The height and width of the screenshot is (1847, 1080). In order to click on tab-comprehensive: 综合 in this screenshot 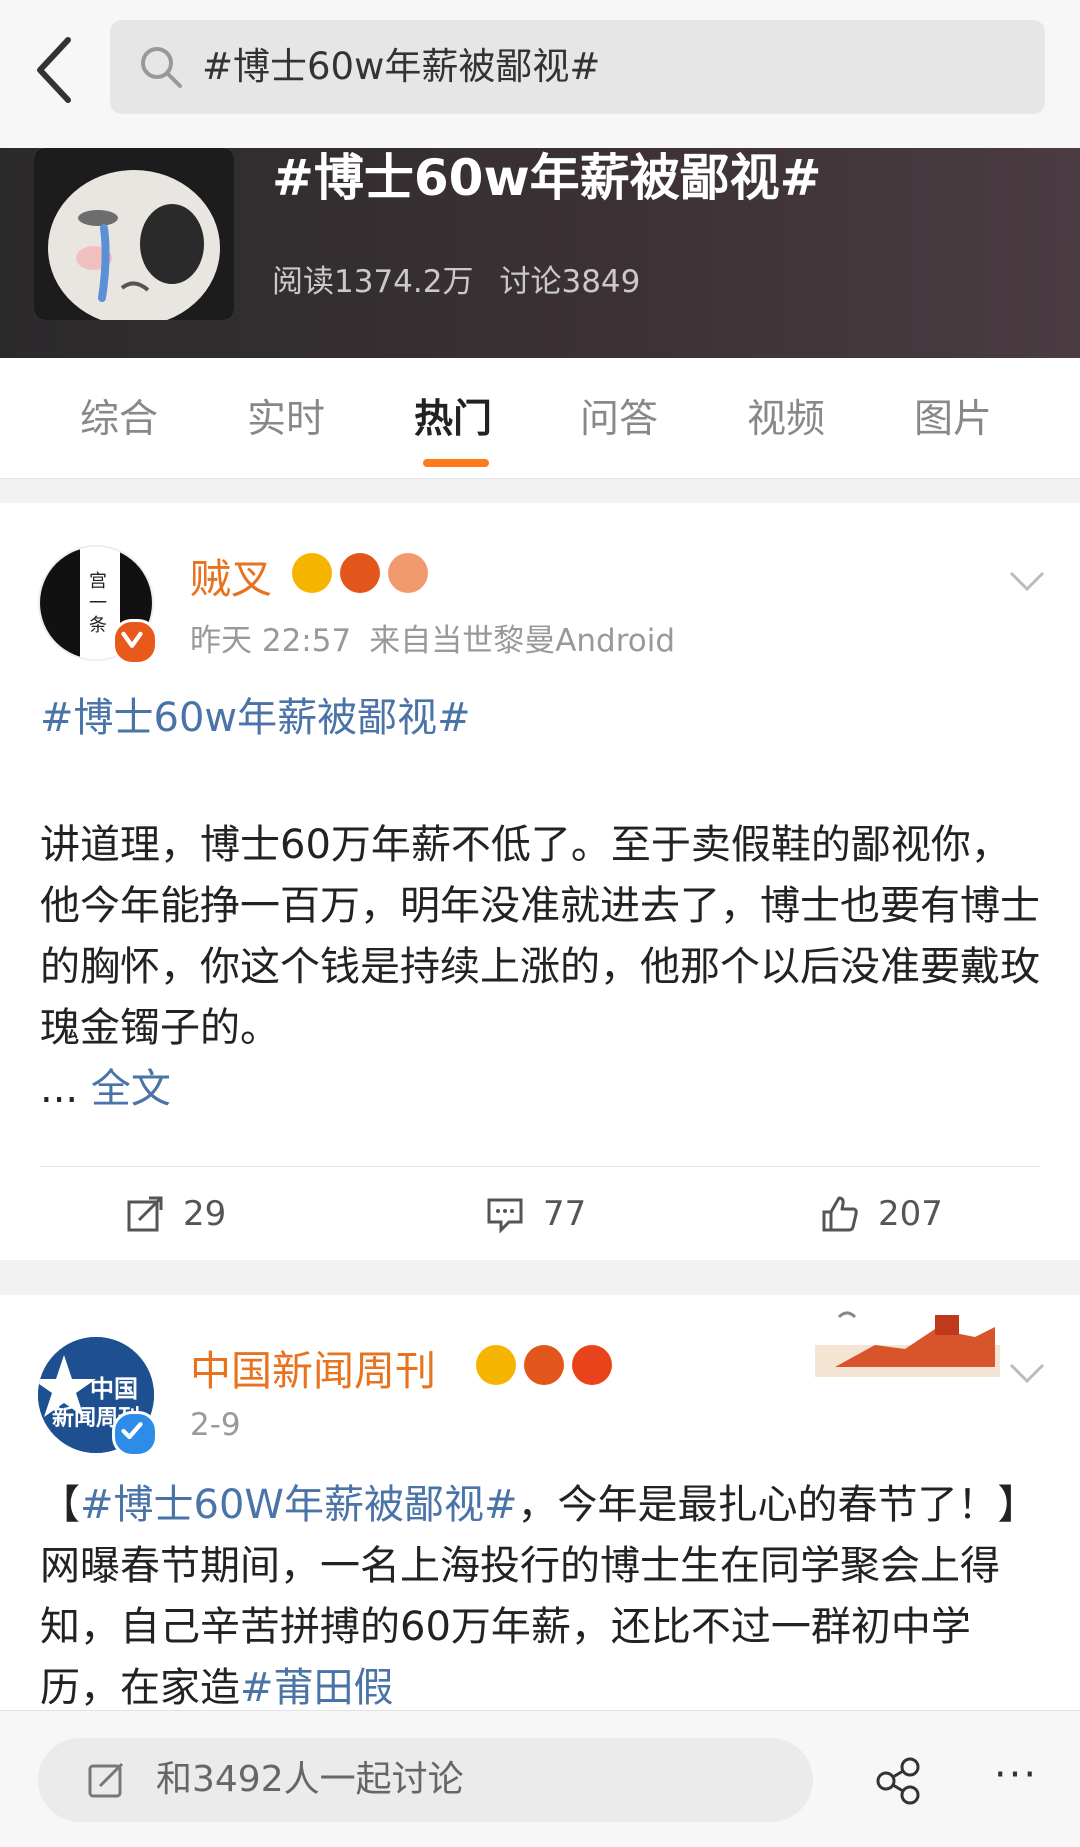, I will do `click(119, 416)`.